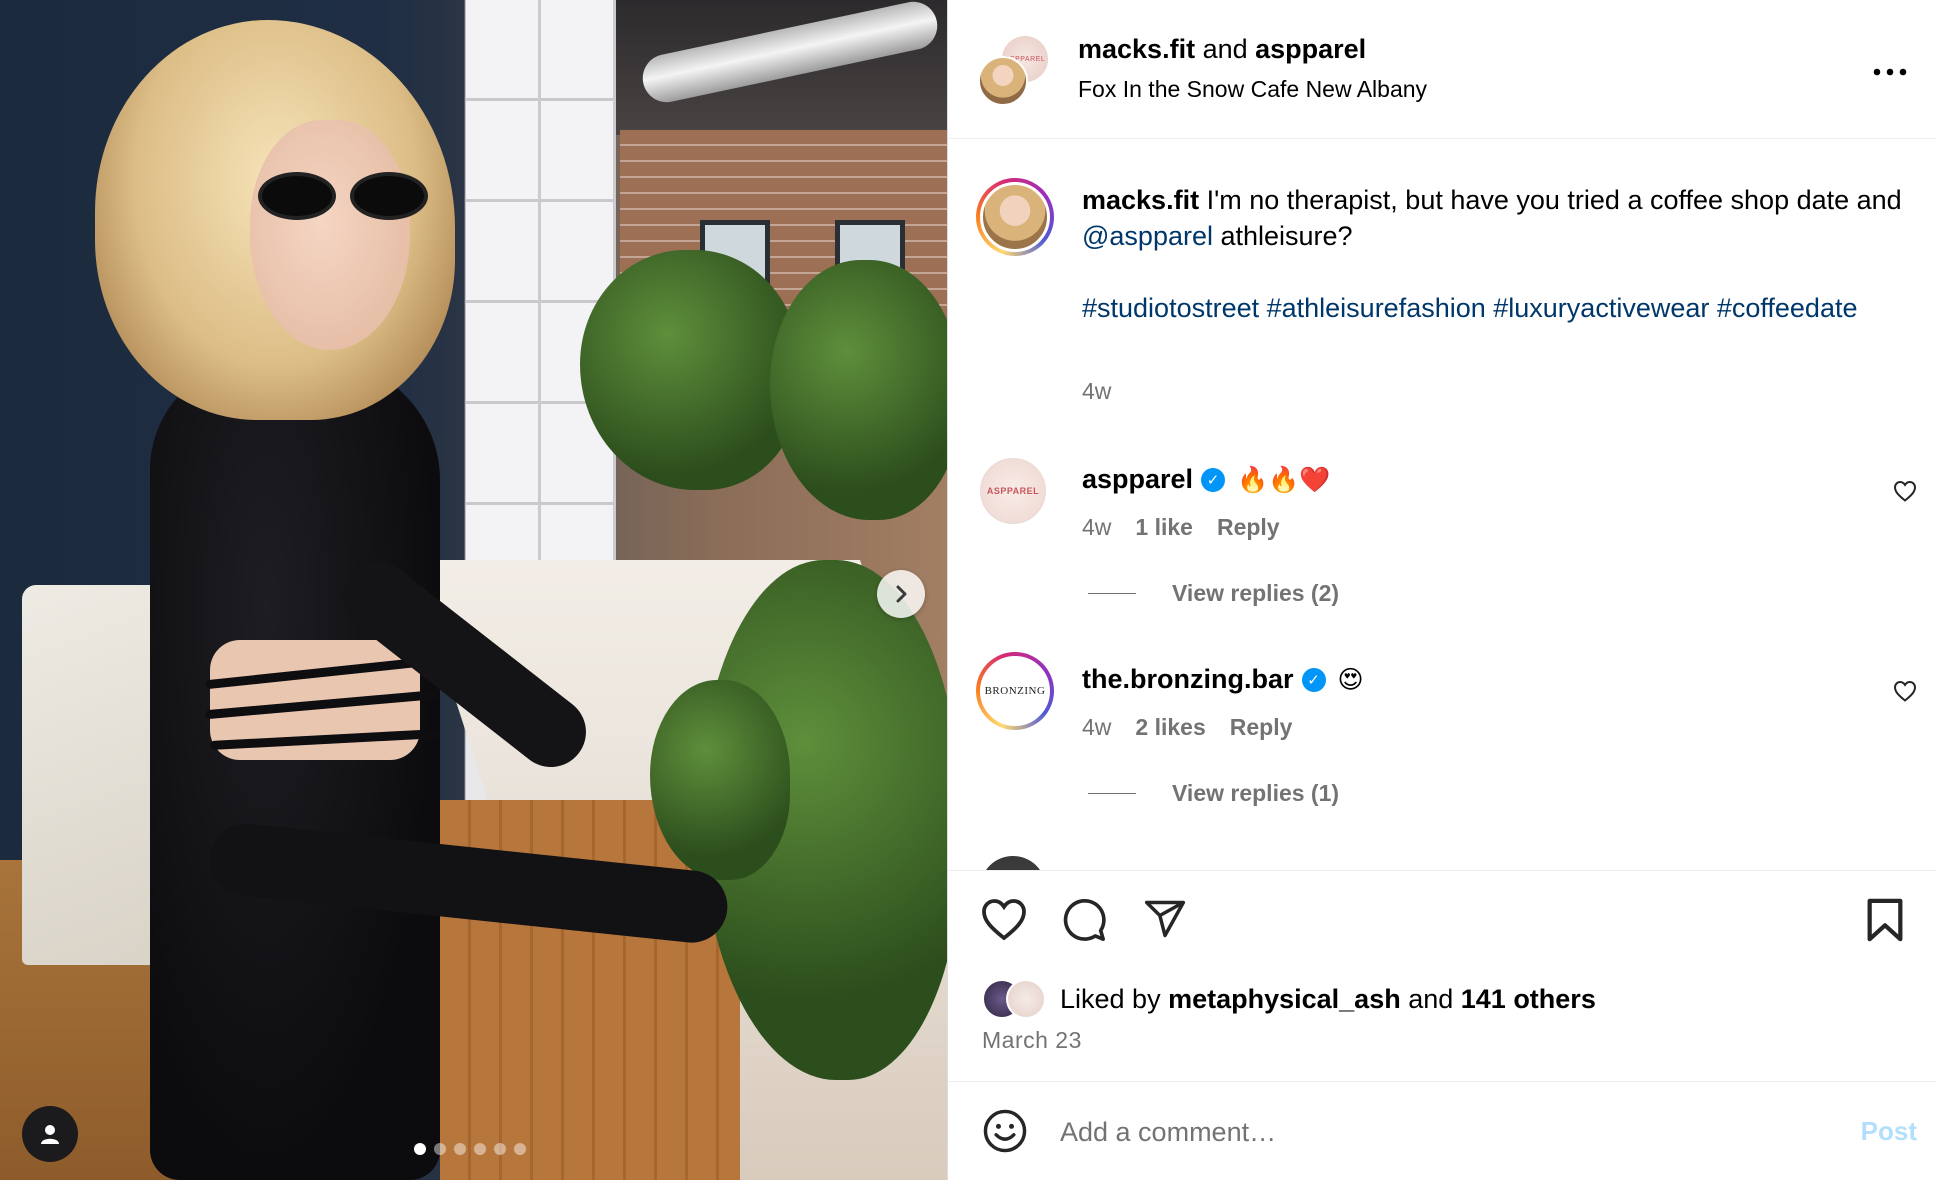 The width and height of the screenshot is (1936, 1180). I want to click on post-author-line: macks.fit and aspparel, so click(1222, 49).